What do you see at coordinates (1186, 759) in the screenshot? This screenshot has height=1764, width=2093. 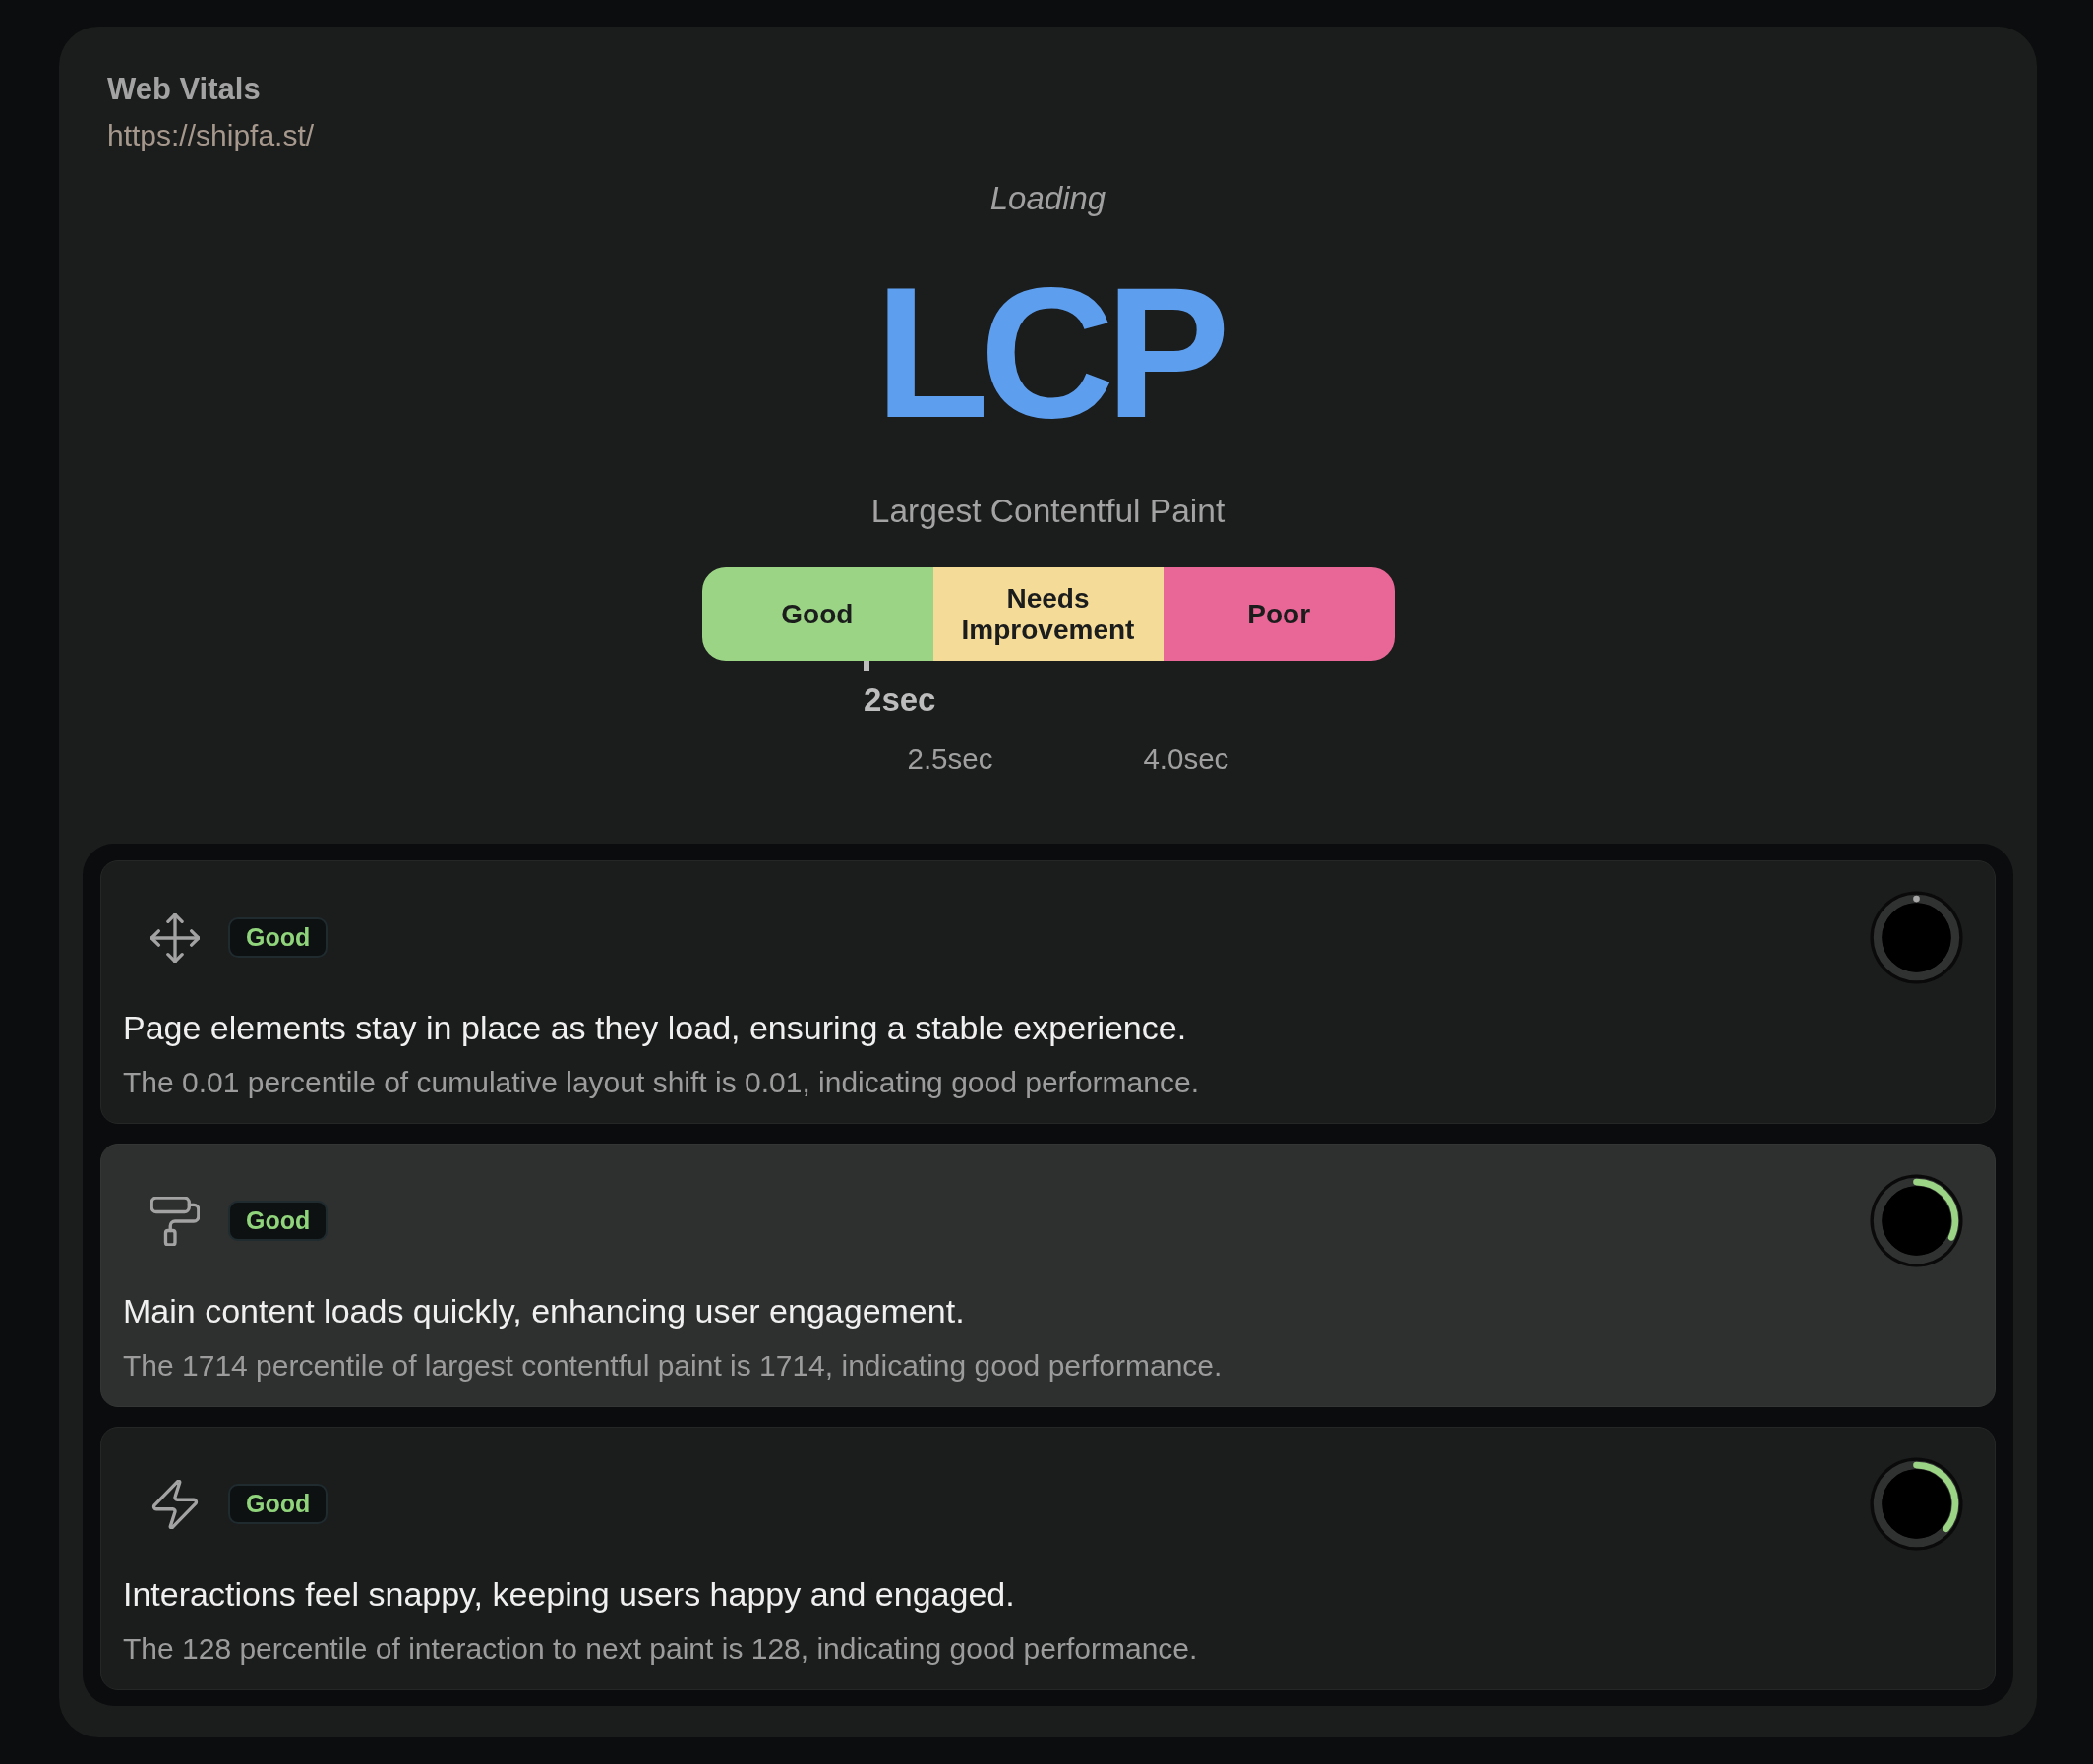 I see `threshold-label: 4.0sec` at bounding box center [1186, 759].